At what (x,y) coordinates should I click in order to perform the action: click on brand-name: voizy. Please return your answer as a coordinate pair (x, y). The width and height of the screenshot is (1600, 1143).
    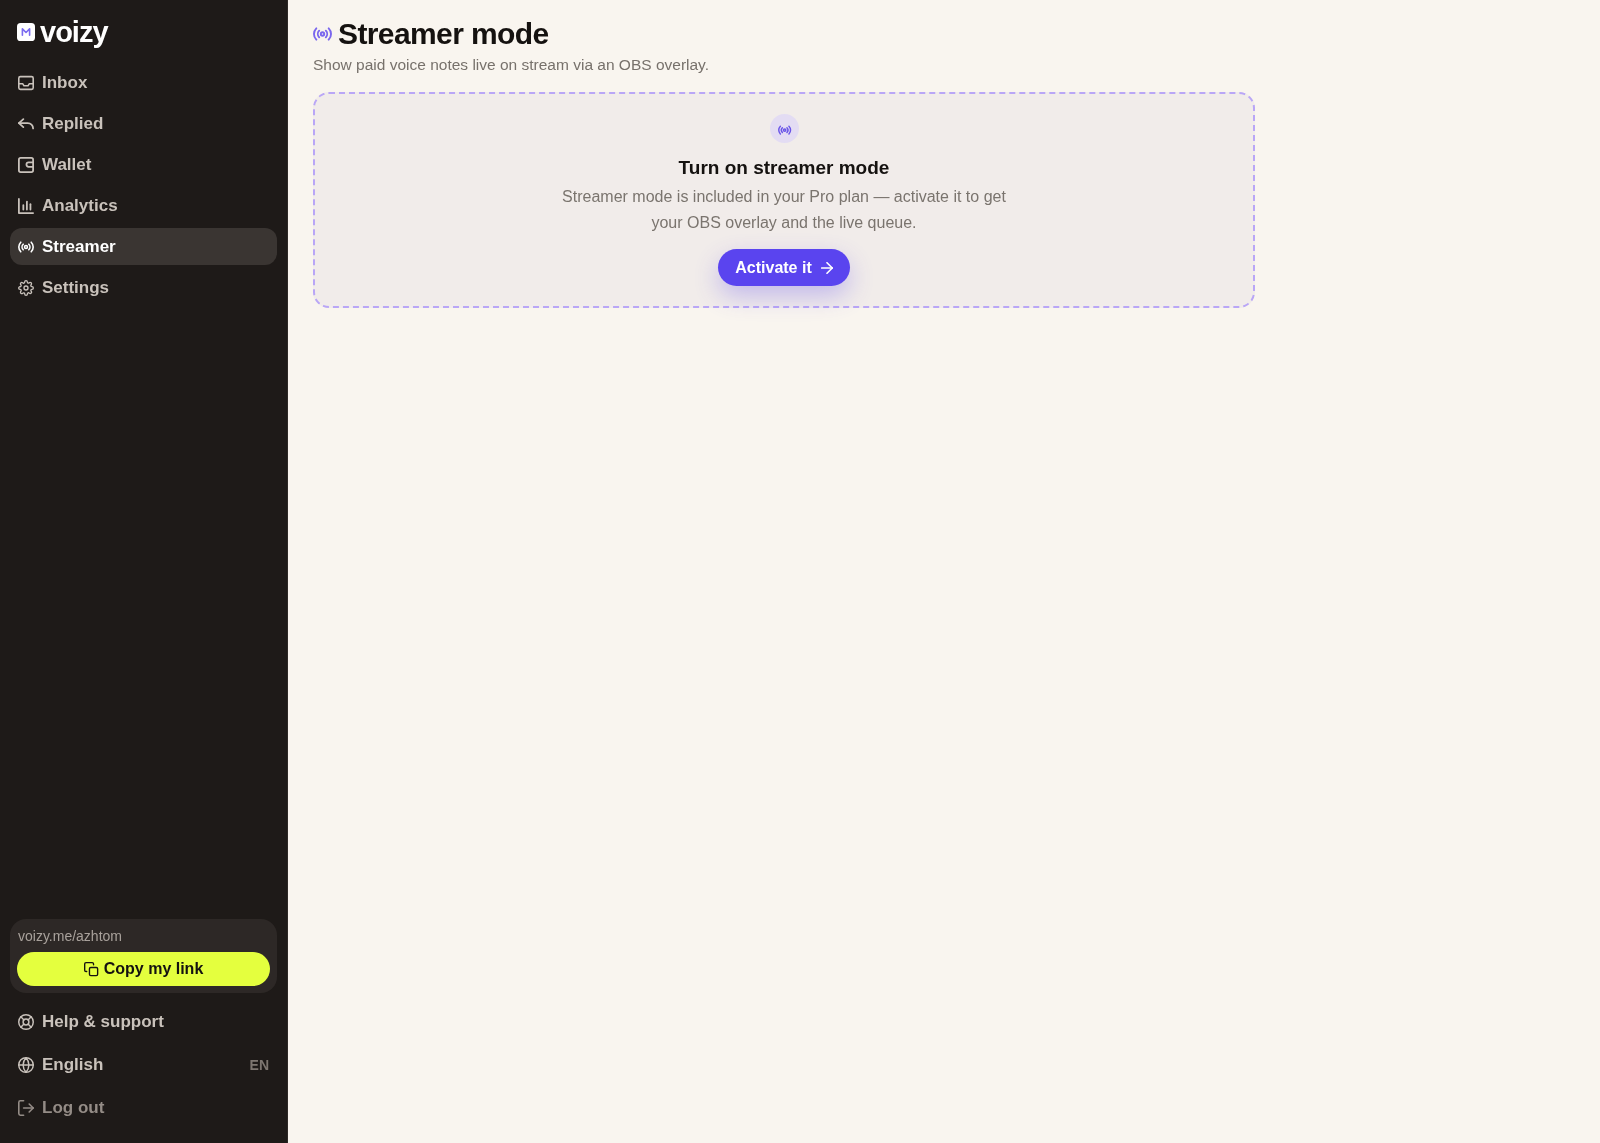
    Looking at the image, I should click on (74, 32).